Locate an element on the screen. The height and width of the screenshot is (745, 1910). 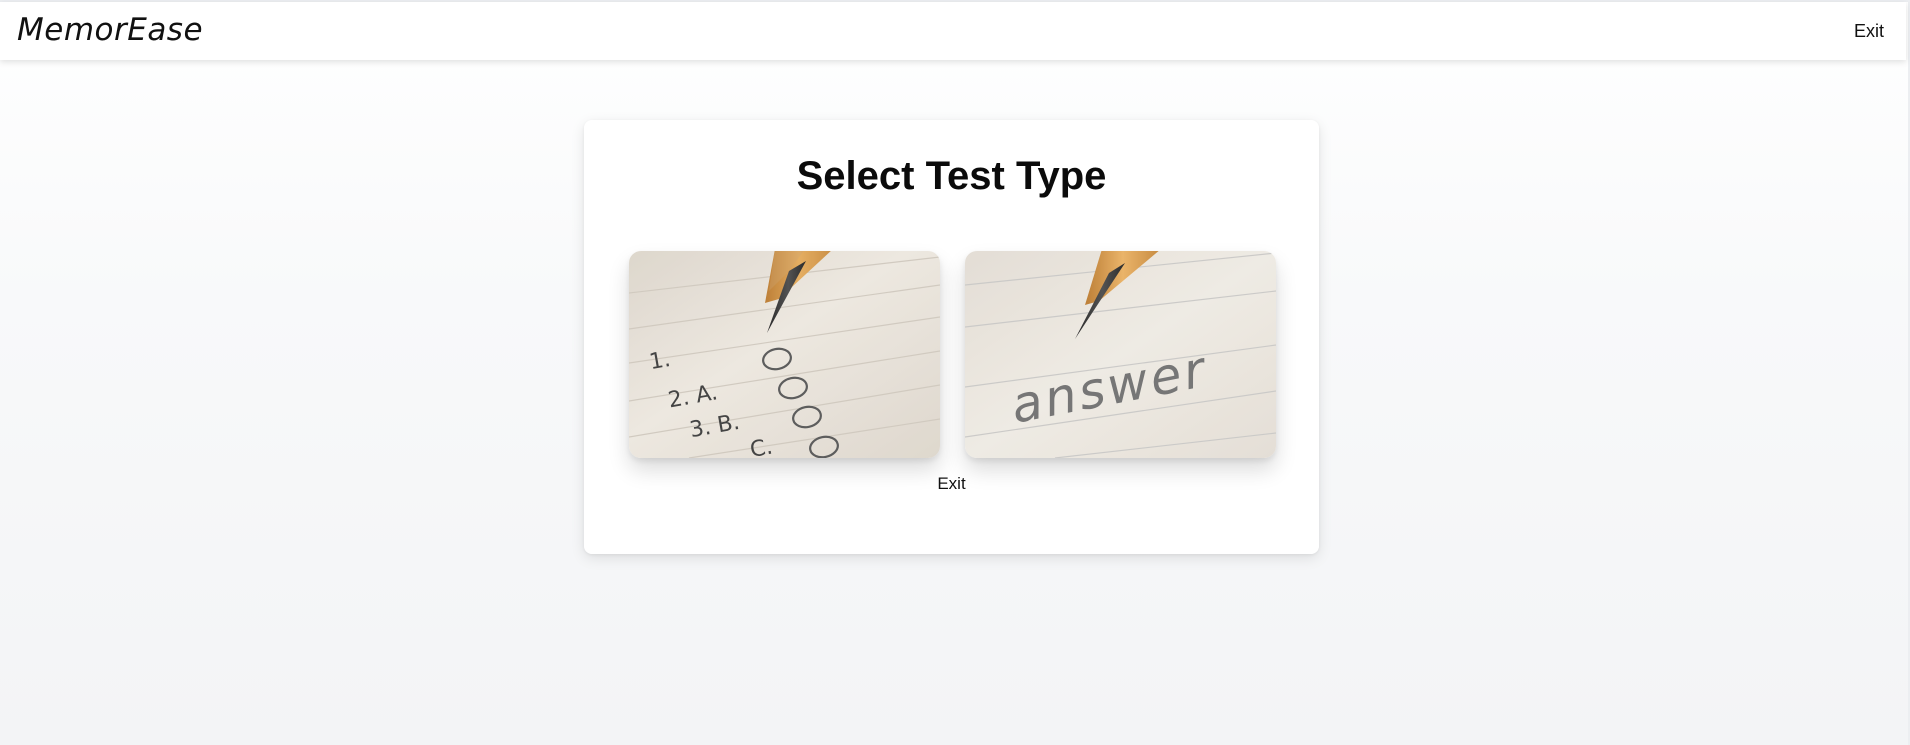
card-exit-link: Exit is located at coordinates (951, 483).